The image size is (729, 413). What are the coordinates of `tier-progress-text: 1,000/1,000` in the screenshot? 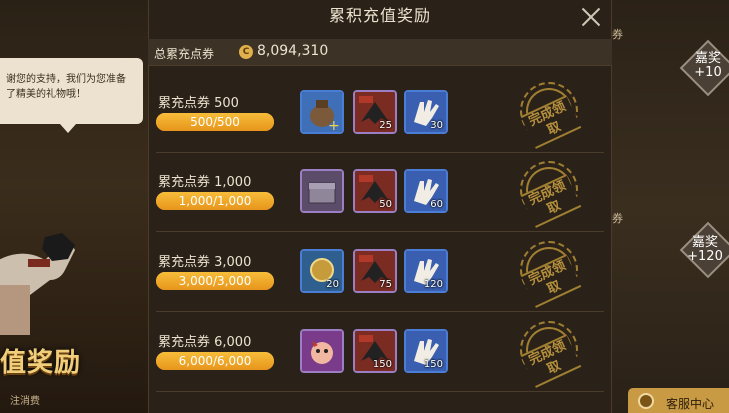 It's located at (215, 201).